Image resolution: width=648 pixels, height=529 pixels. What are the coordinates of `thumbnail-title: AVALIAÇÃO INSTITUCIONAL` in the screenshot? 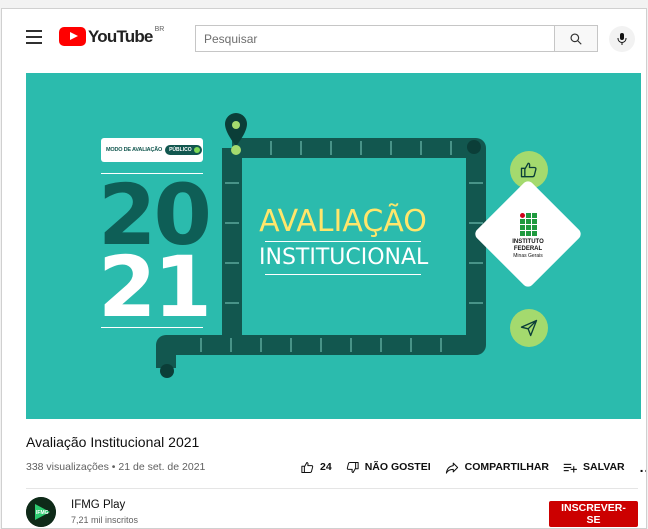 It's located at (344, 240).